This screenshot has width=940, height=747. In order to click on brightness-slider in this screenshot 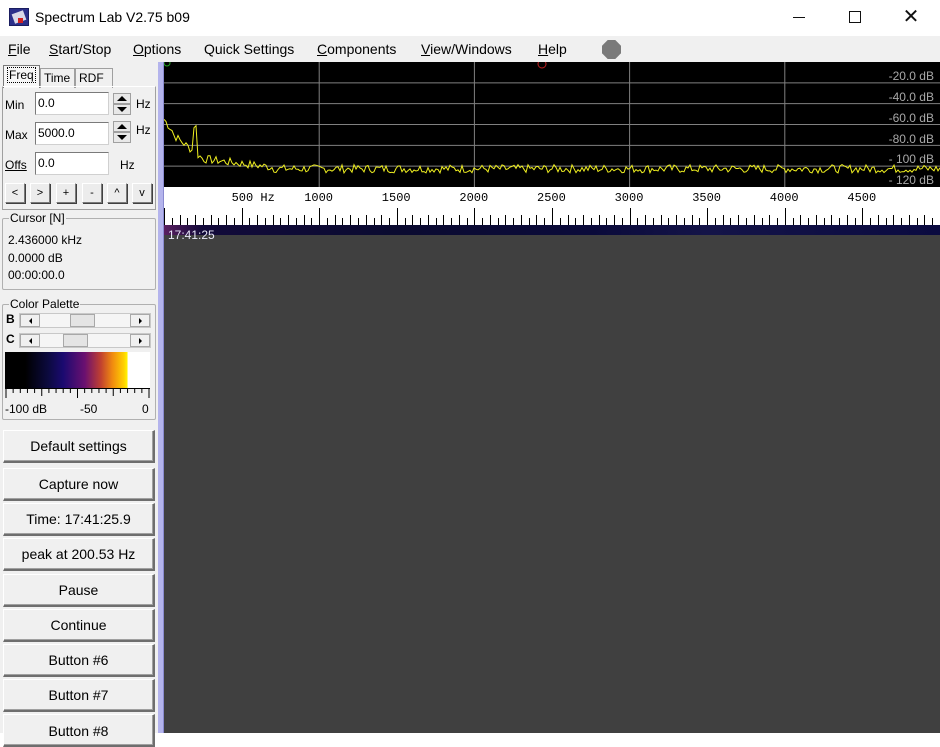, I will do `click(85, 320)`.